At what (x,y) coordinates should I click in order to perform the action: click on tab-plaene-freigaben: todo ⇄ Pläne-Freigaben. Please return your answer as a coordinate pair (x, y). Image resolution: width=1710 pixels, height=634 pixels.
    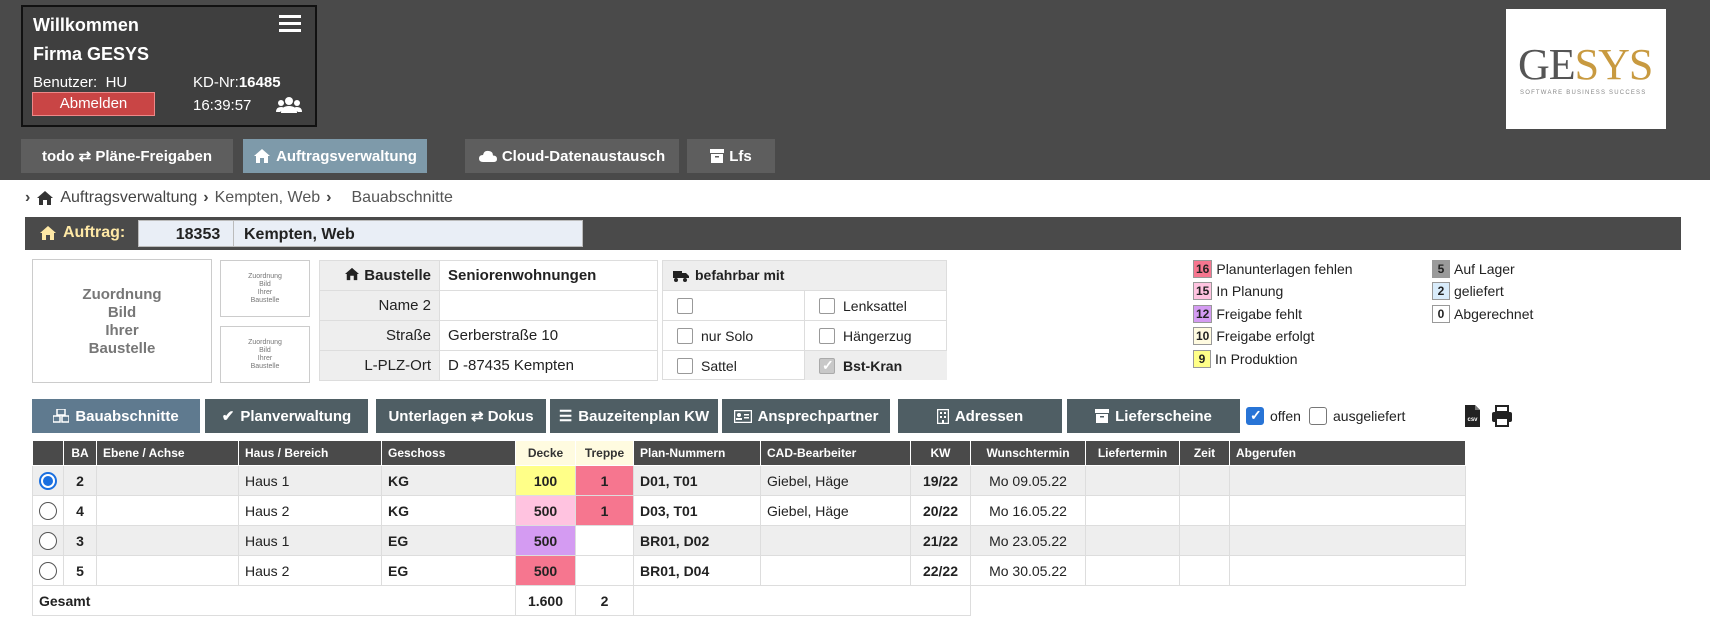
    Looking at the image, I should click on (127, 156).